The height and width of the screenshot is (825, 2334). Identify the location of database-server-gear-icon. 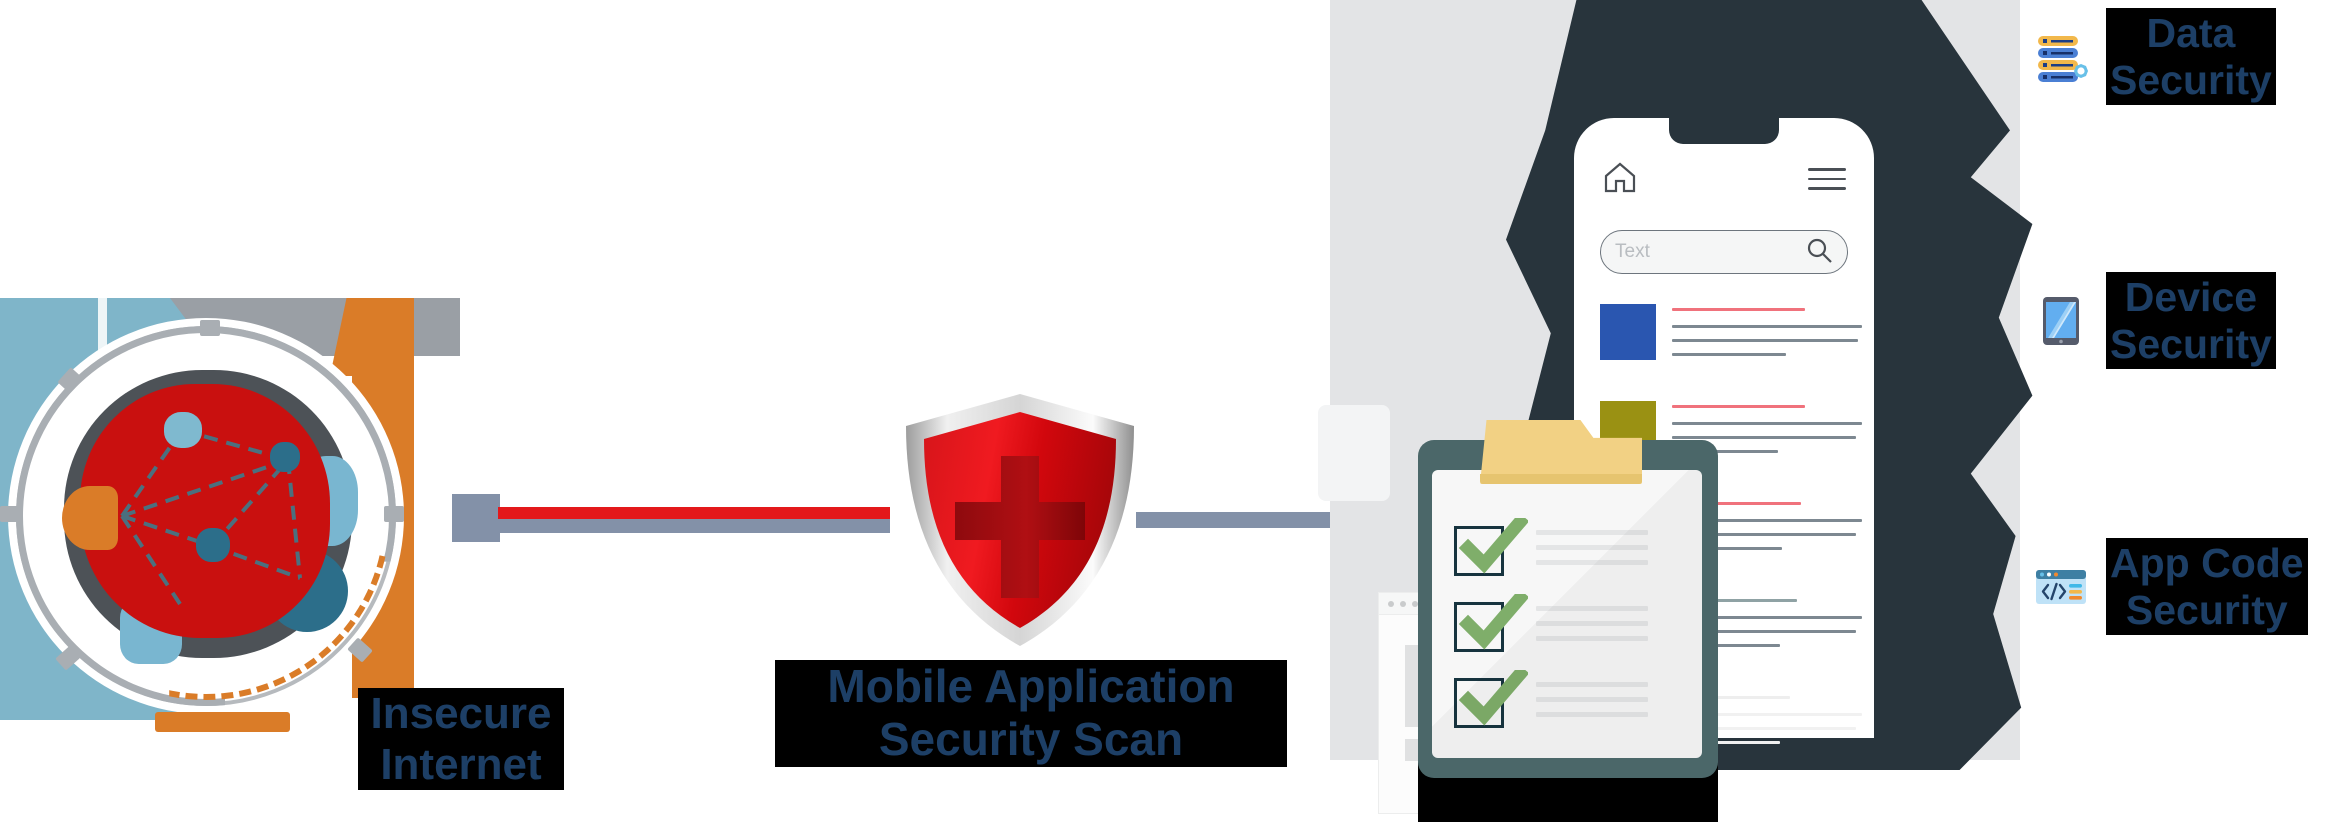
(2061, 57).